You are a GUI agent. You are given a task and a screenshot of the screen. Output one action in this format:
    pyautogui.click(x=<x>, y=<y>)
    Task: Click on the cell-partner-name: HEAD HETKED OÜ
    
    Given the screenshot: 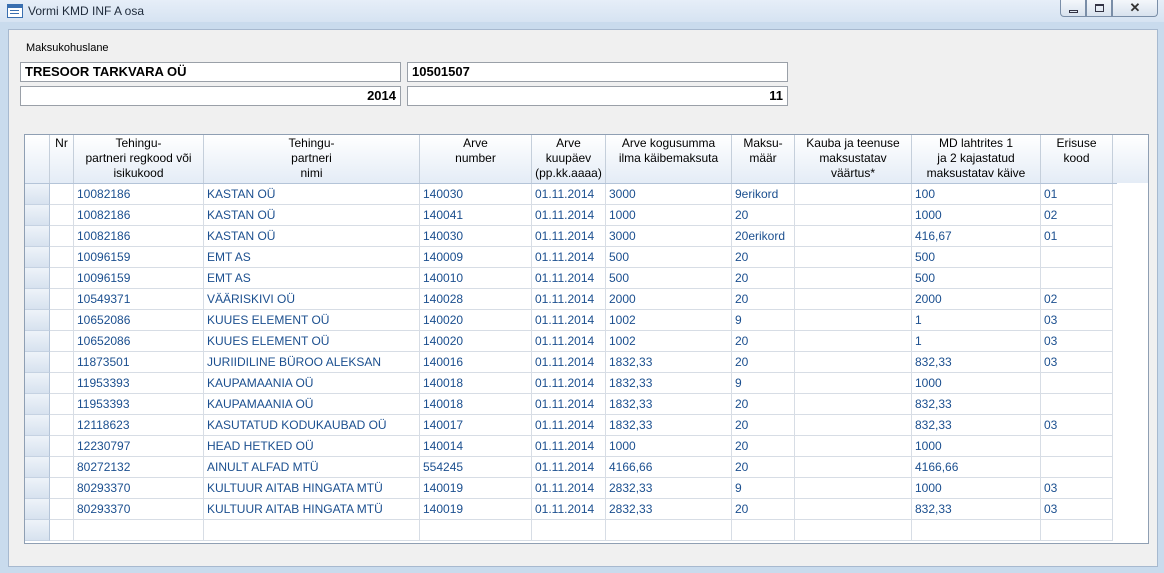 What is the action you would take?
    pyautogui.click(x=312, y=446)
    